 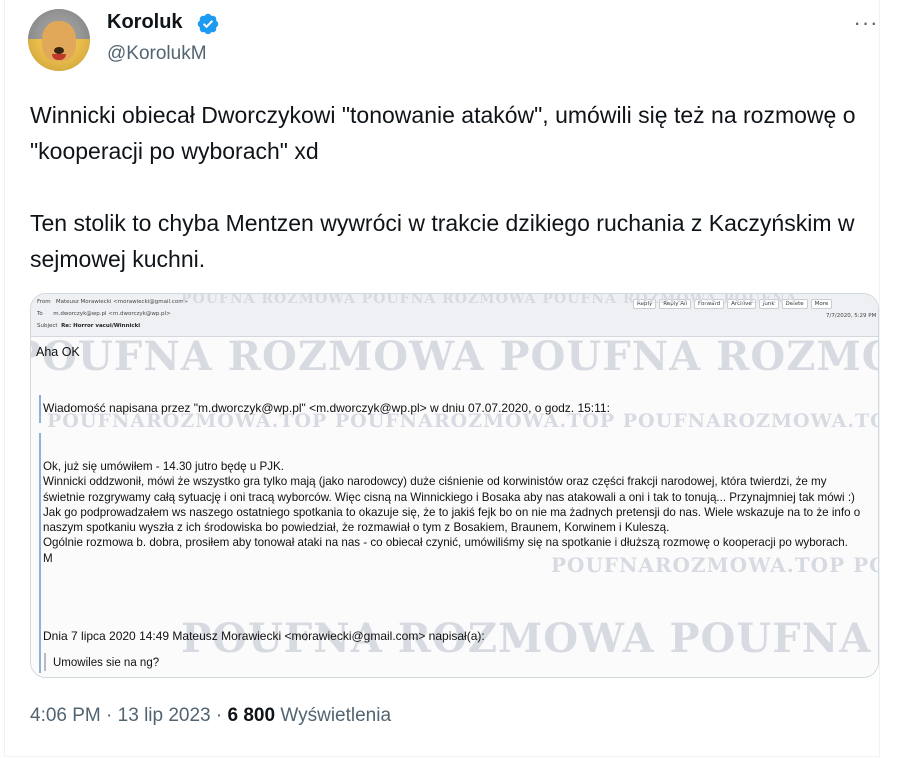 What do you see at coordinates (251, 715) in the screenshot?
I see `views-count: 6 800` at bounding box center [251, 715].